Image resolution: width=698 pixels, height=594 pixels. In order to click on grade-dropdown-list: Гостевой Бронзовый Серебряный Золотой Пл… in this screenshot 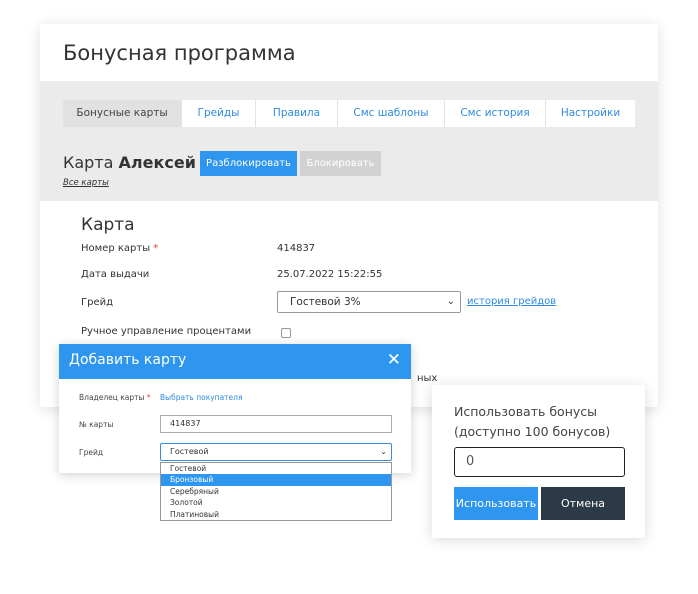, I will do `click(276, 491)`.